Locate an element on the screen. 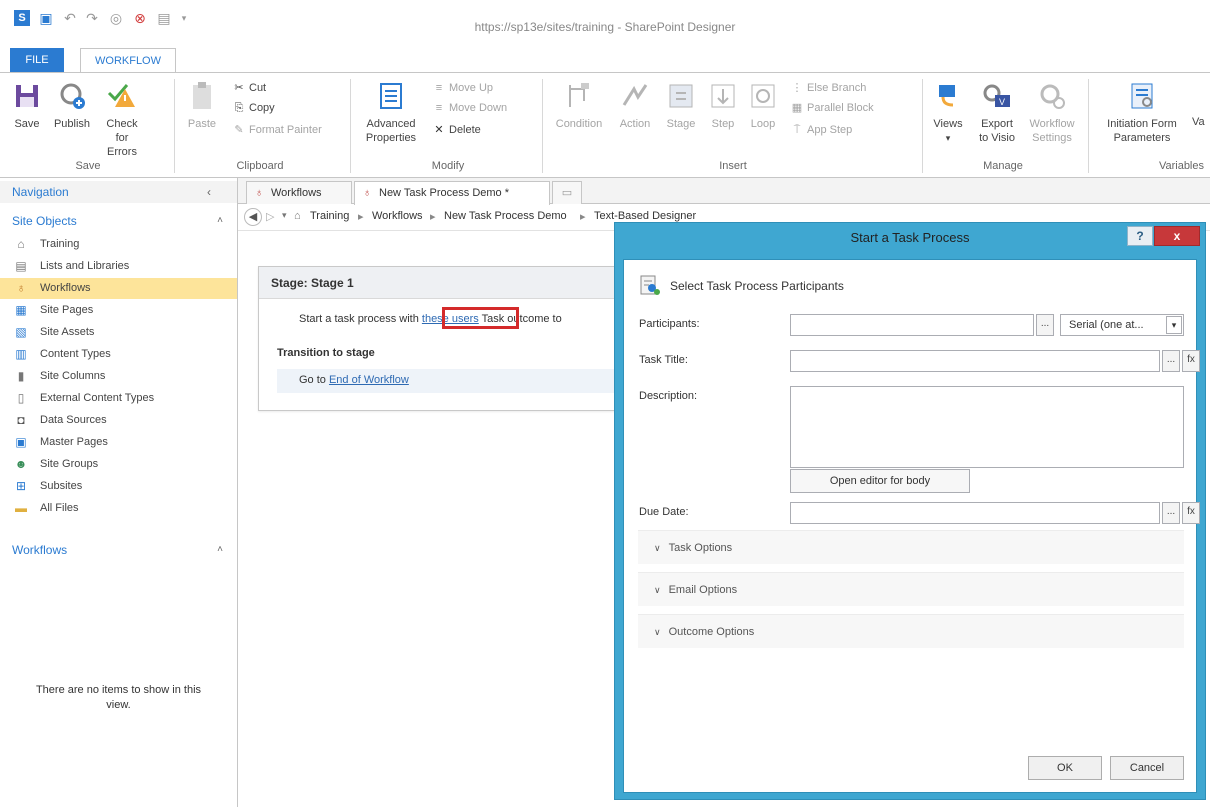 This screenshot has width=1210, height=807. home-icon: ⌂ is located at coordinates (21, 244).